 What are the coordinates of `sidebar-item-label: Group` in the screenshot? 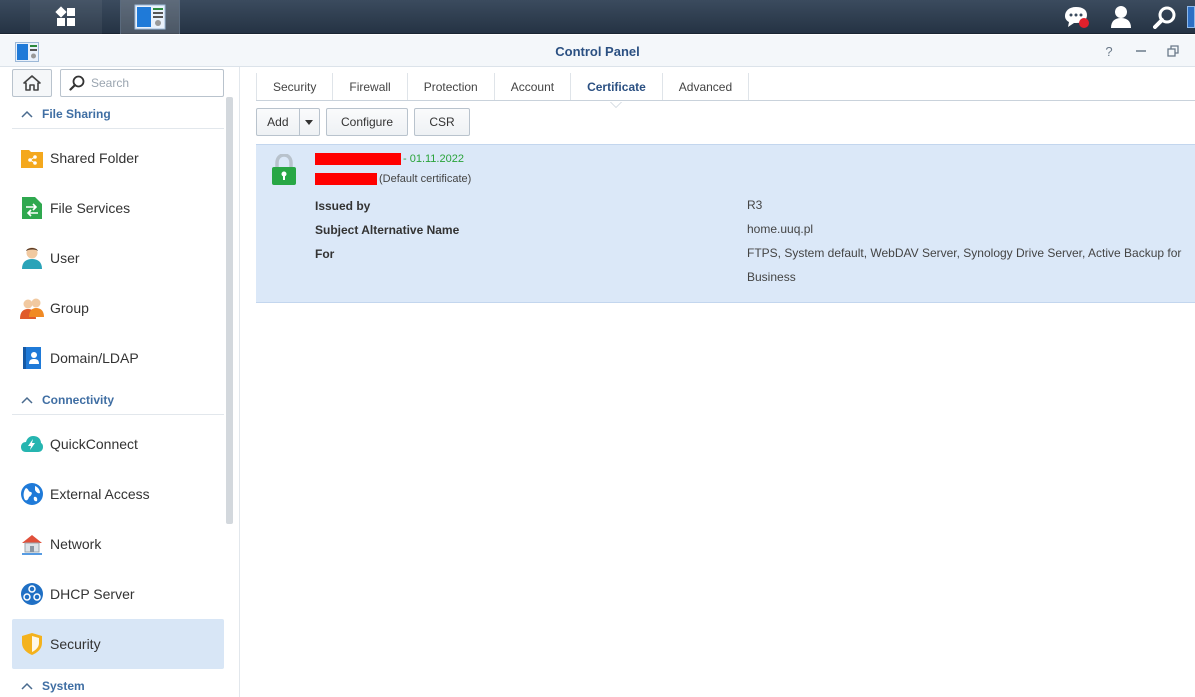 It's located at (69, 308).